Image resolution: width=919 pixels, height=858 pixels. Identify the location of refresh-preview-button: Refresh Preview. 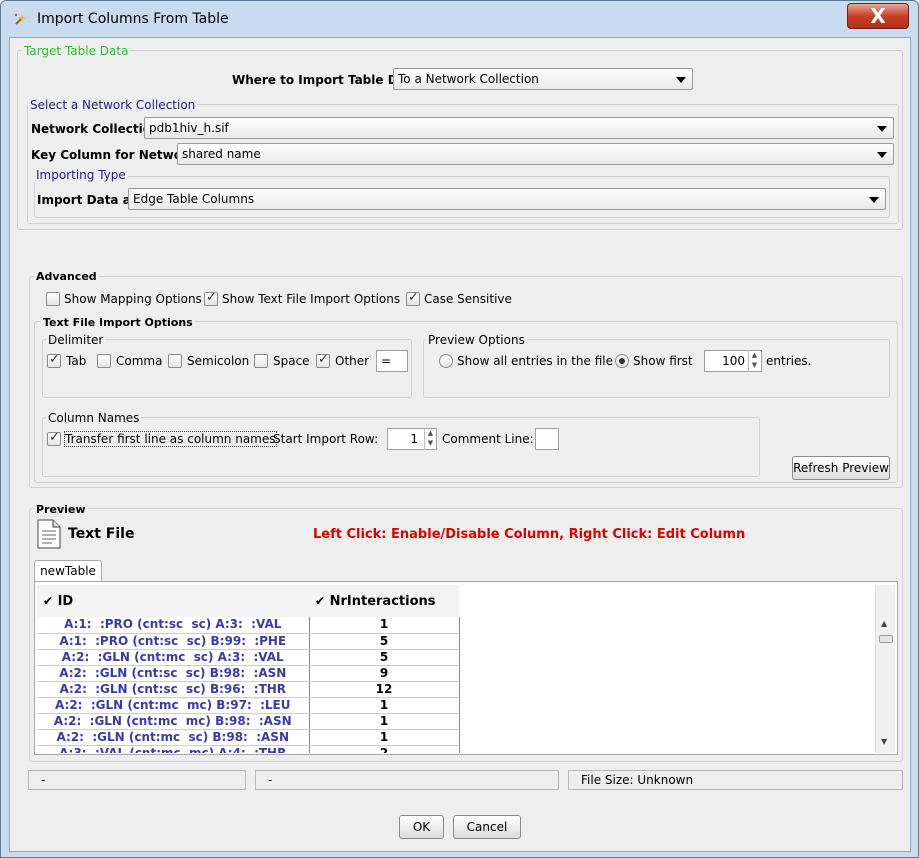
(841, 468).